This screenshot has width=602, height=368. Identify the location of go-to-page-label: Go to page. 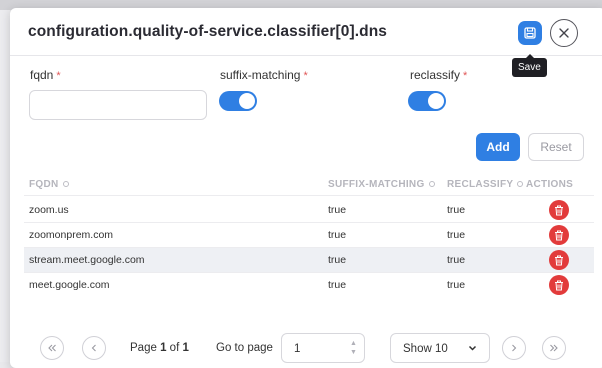
(244, 348).